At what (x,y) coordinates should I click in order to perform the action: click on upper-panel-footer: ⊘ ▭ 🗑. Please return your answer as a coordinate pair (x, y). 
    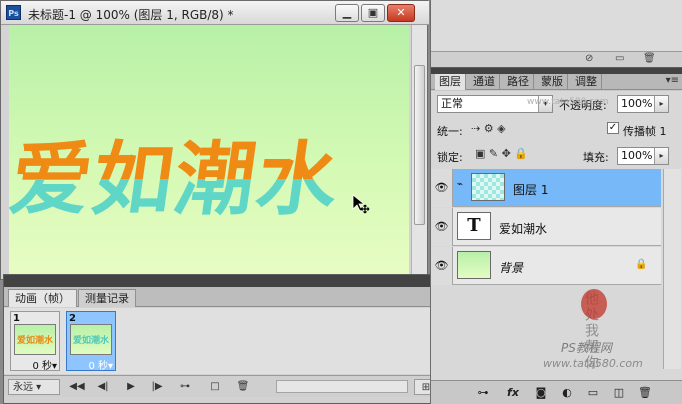
    Looking at the image, I should click on (556, 60).